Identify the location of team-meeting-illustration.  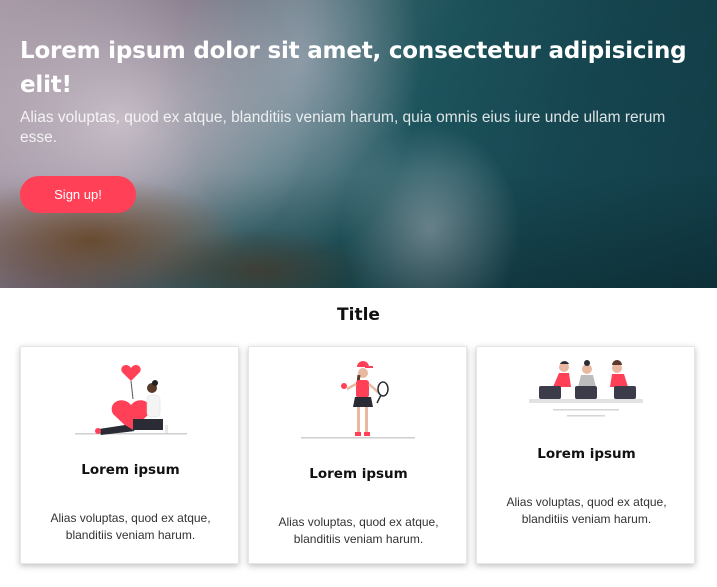
(586, 388).